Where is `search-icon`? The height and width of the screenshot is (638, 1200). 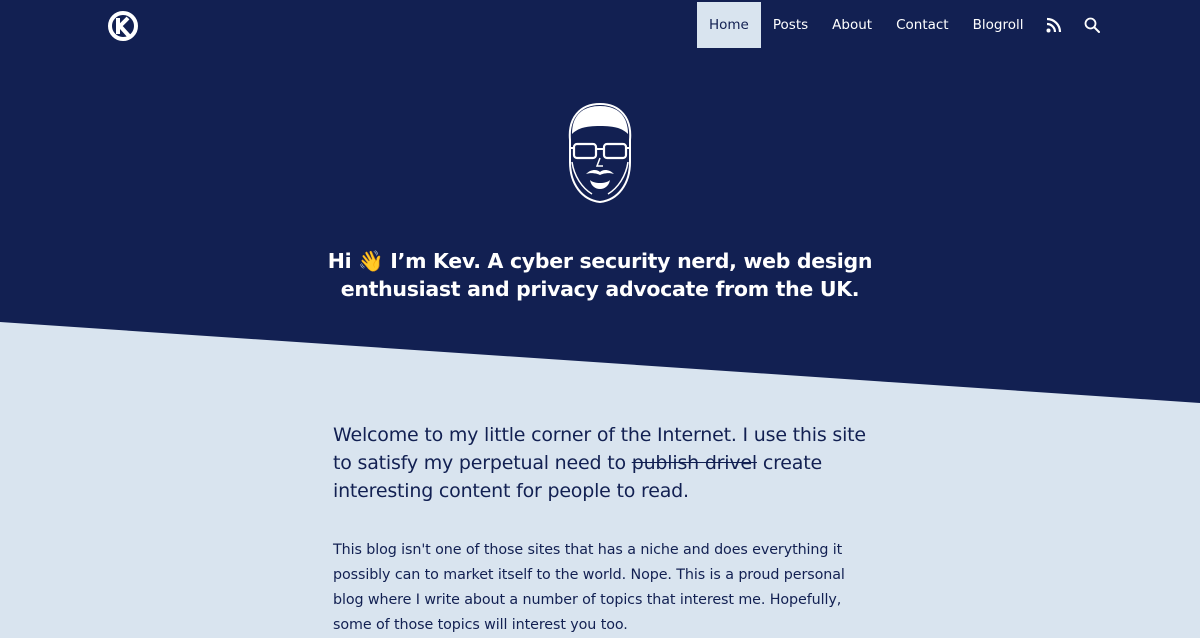
search-icon is located at coordinates (1093, 25).